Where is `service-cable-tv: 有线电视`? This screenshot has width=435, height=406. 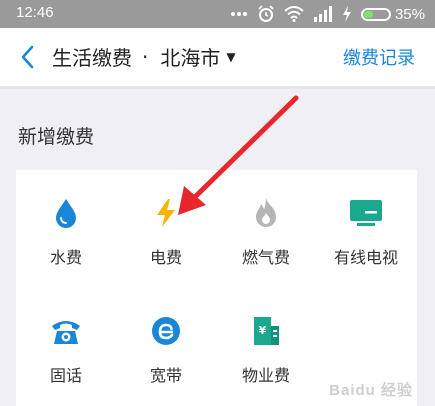 service-cable-tv: 有线电视 is located at coordinates (366, 229).